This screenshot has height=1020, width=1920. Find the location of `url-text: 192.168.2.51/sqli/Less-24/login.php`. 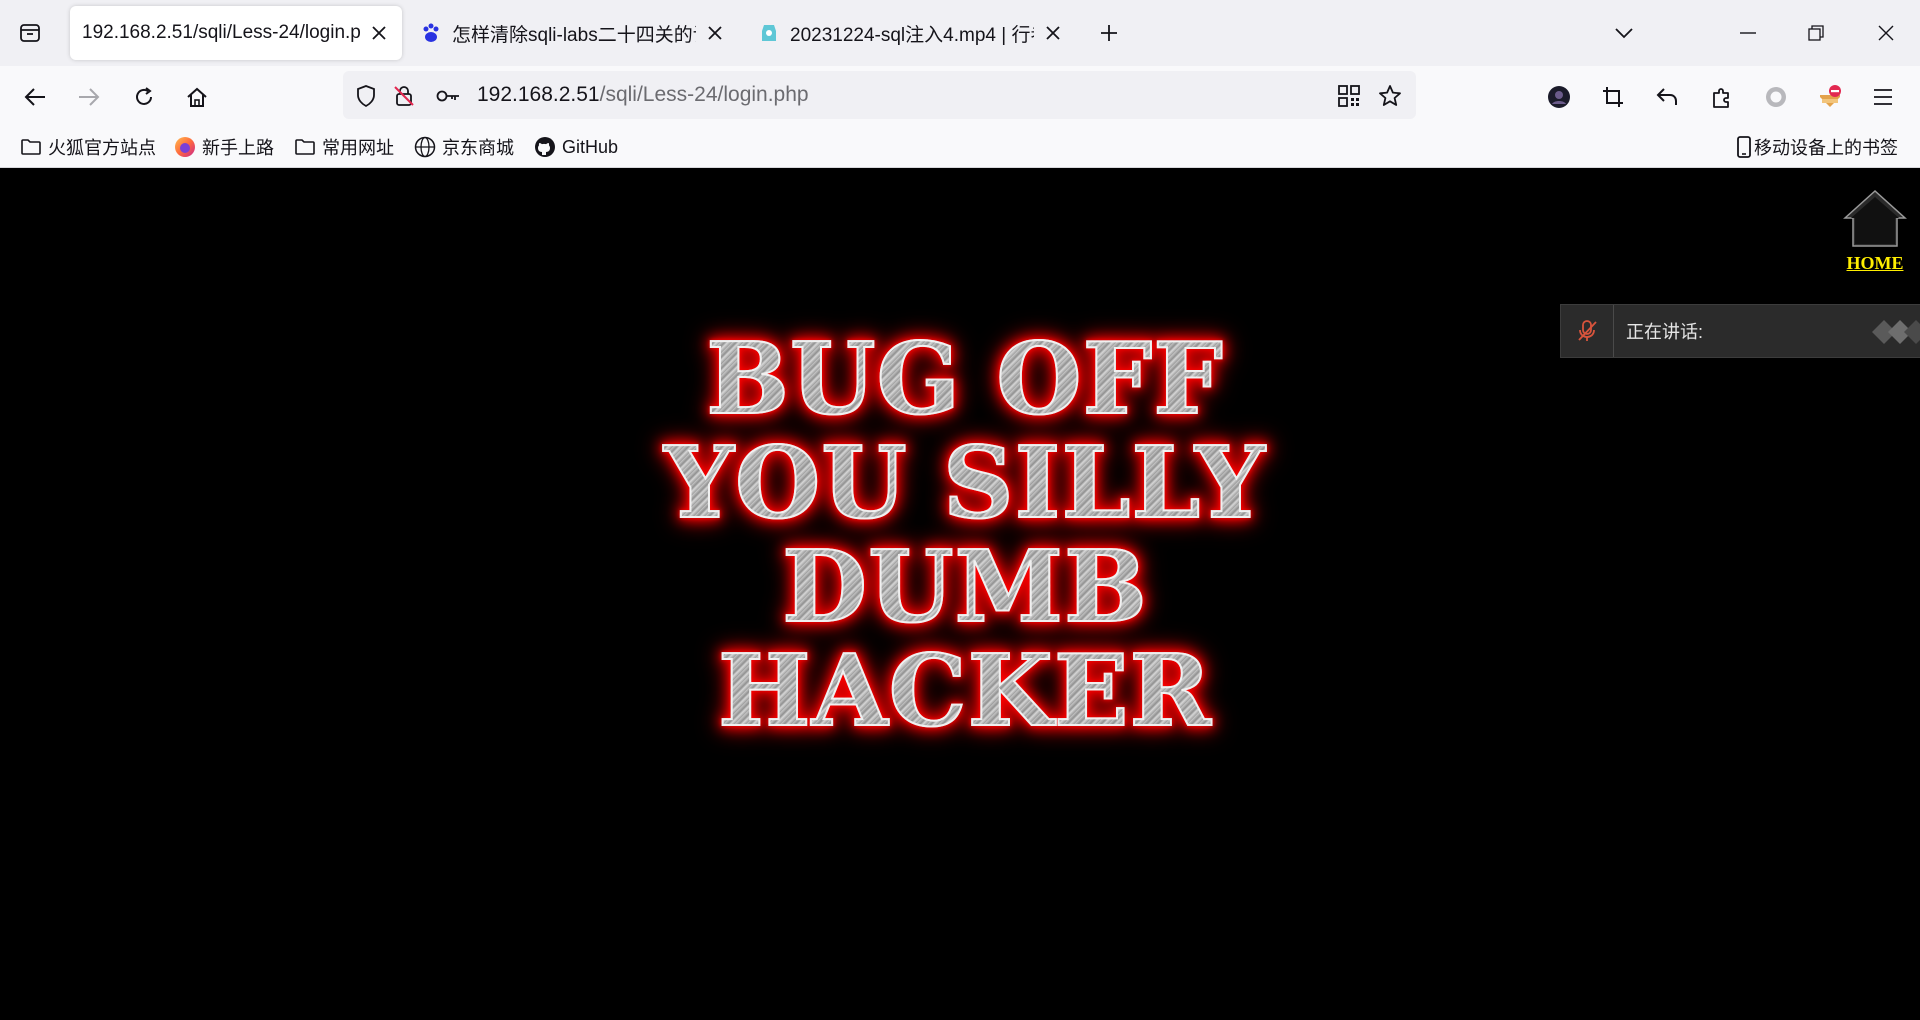

url-text: 192.168.2.51/sqli/Less-24/login.php is located at coordinates (643, 95).